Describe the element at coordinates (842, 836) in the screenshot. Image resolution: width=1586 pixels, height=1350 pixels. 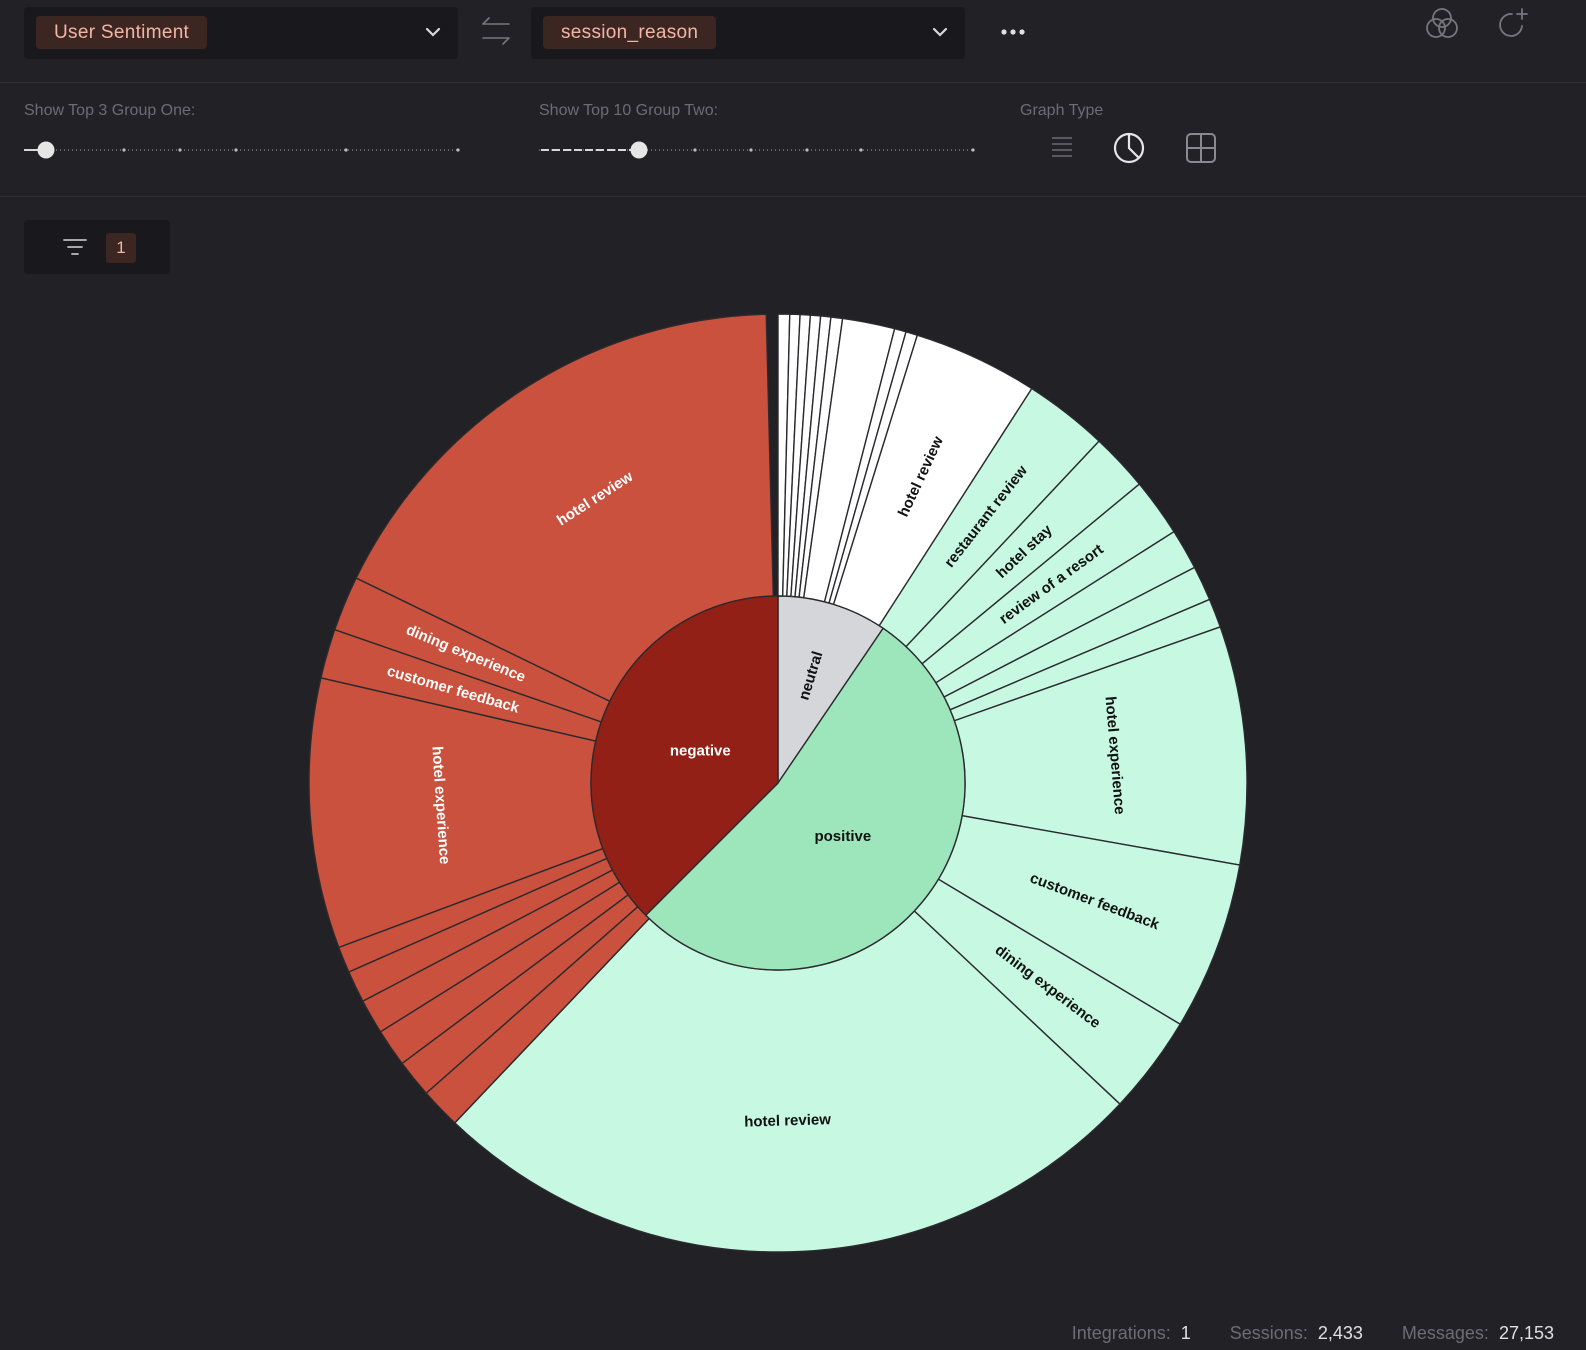
I see `inner-label-positive: positive` at that location.